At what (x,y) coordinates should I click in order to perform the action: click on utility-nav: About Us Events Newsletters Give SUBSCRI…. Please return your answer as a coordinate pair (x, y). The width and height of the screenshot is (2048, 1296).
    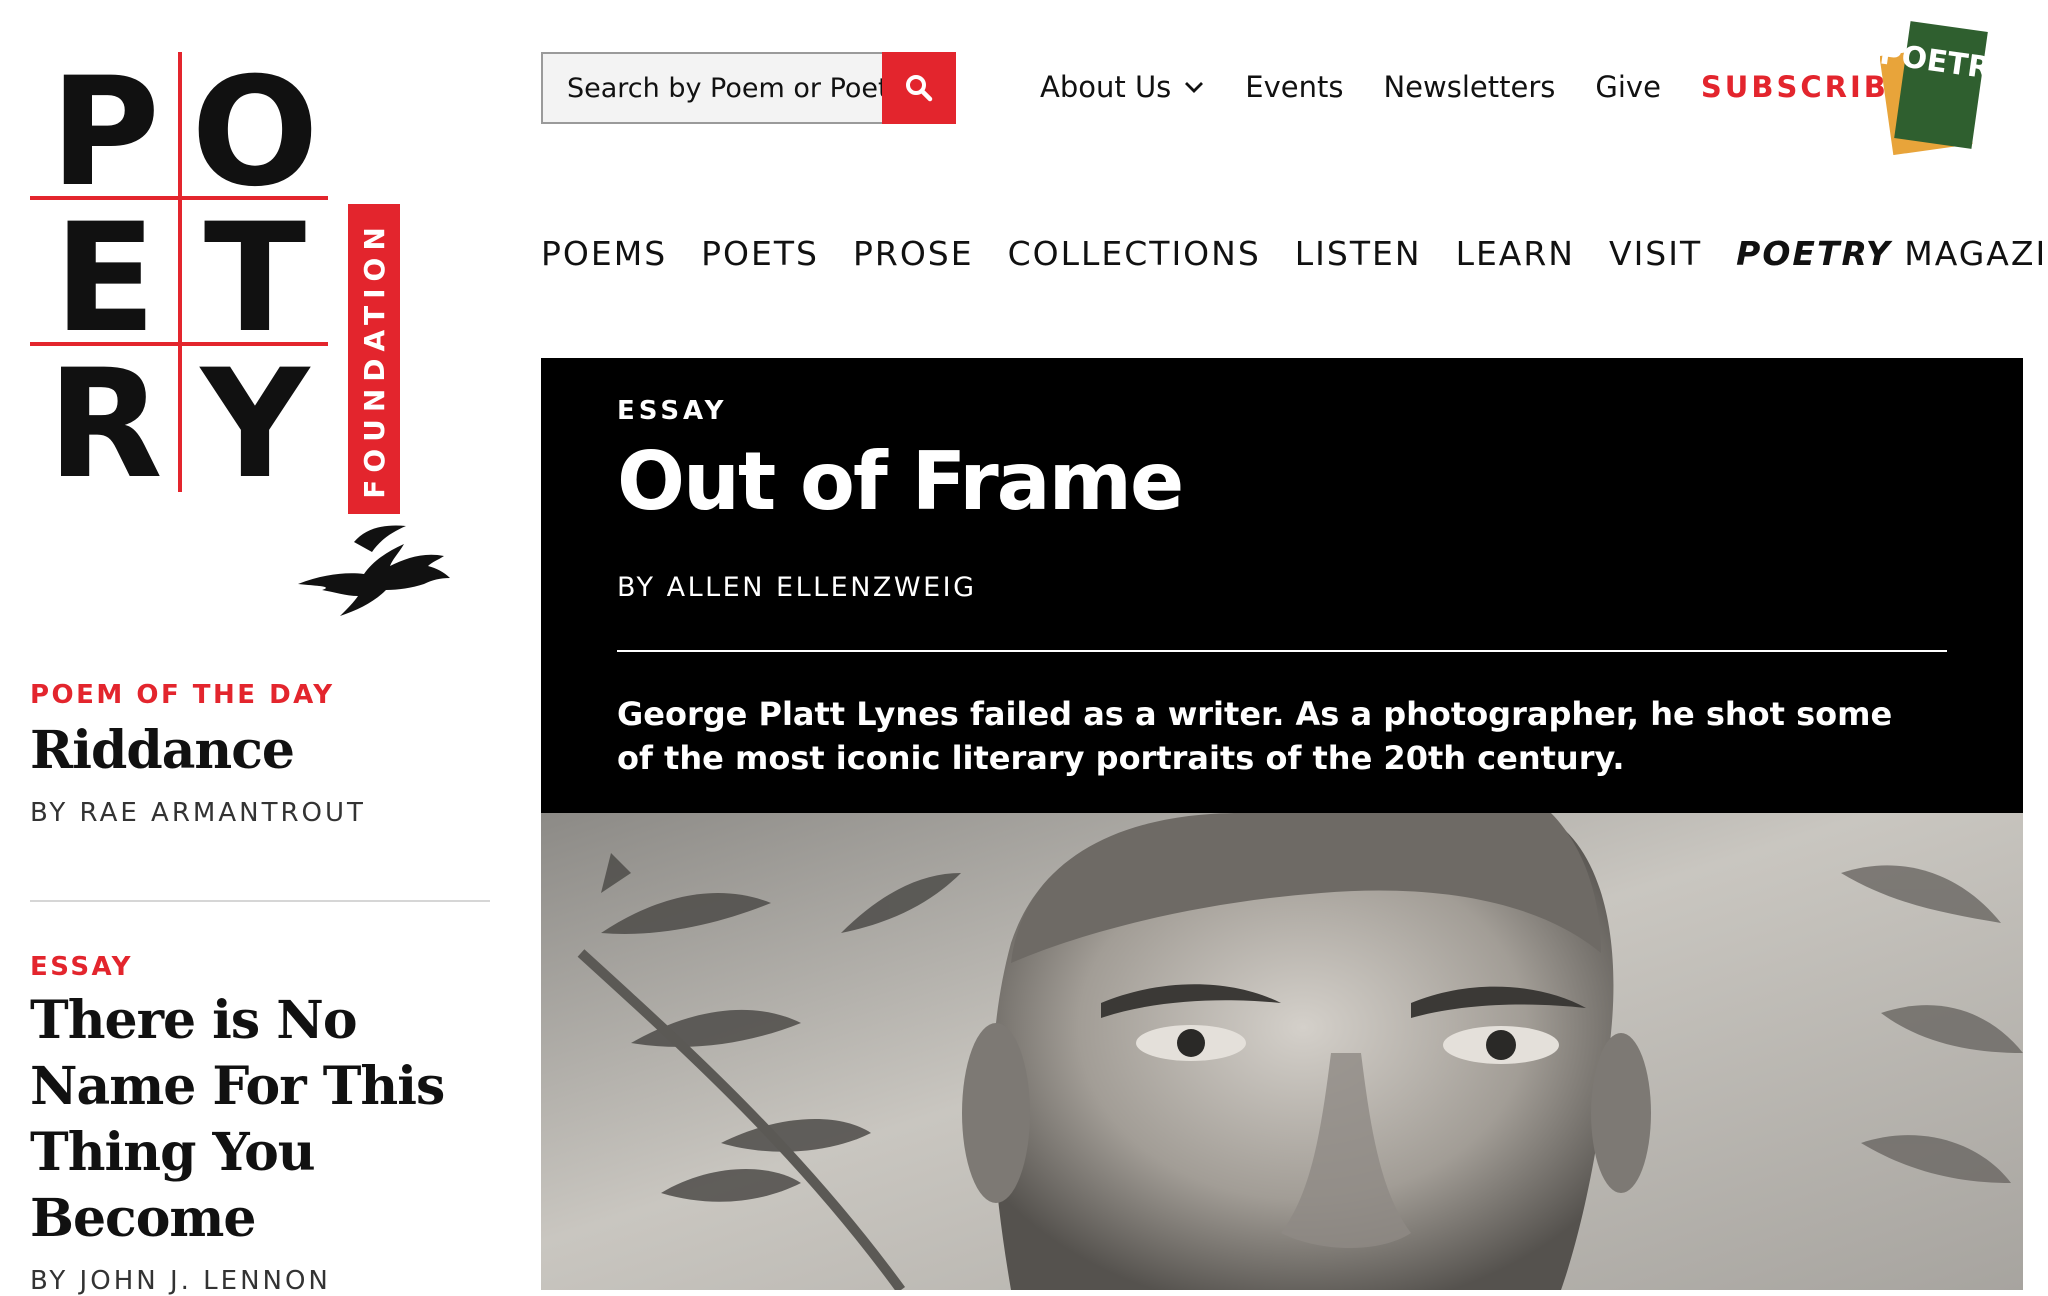
    Looking at the image, I should click on (1476, 87).